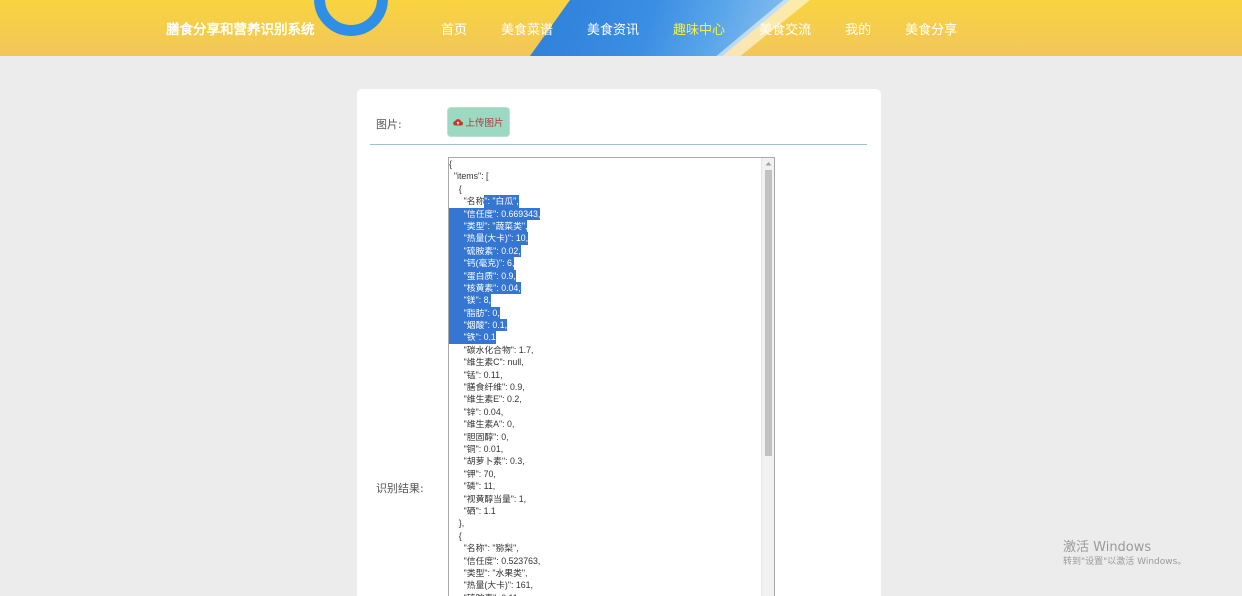  What do you see at coordinates (605, 300) in the screenshot?
I see `result-line: "镁": 8,` at bounding box center [605, 300].